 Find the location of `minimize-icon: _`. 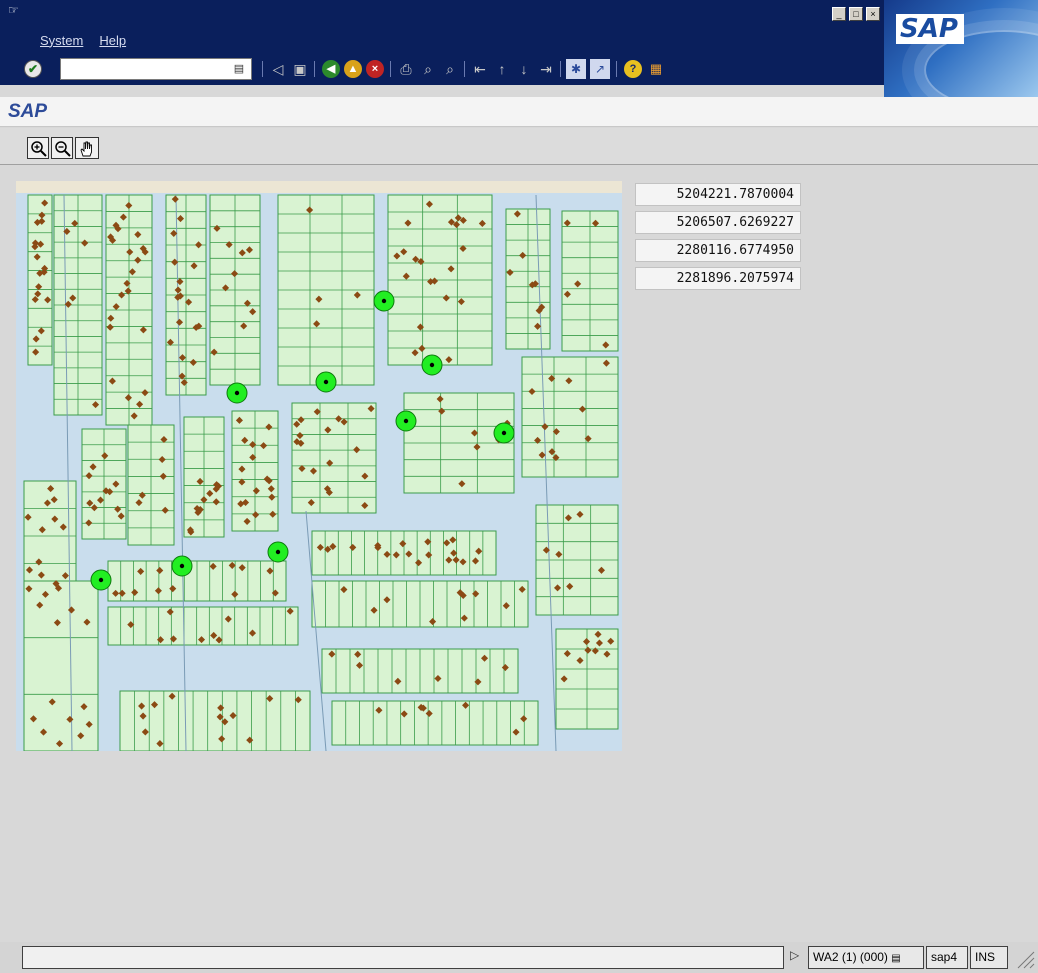

minimize-icon: _ is located at coordinates (839, 14).